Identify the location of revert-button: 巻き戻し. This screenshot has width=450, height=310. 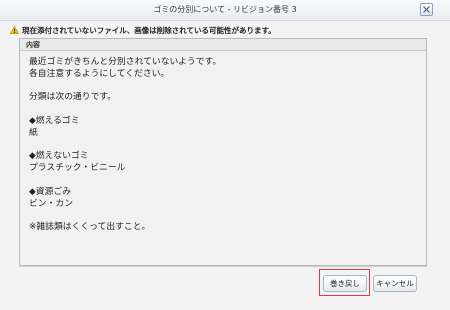
(345, 283).